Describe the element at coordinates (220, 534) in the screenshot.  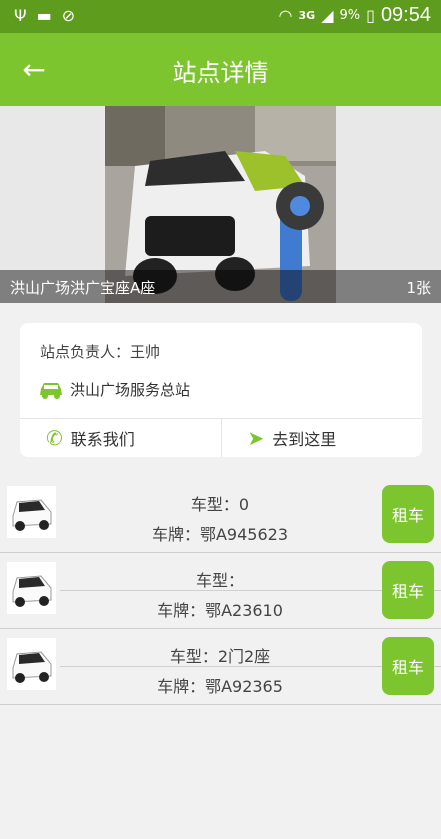
I see `car-plate: 车牌：鄂A945623` at that location.